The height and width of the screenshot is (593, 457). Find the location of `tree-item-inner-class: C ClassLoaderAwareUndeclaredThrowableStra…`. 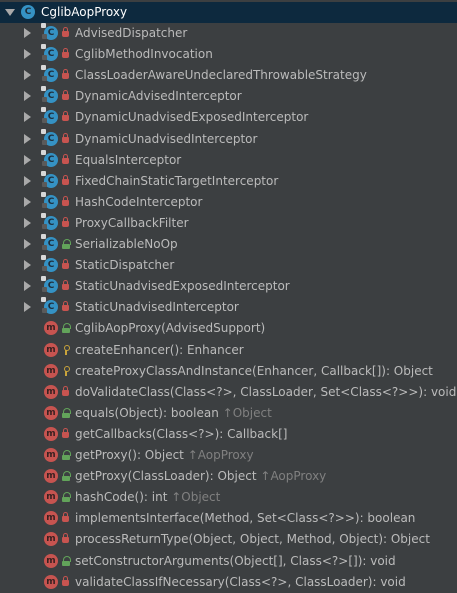

tree-item-inner-class: C ClassLoaderAwareUndeclaredThrowableStra… is located at coordinates (228, 75).